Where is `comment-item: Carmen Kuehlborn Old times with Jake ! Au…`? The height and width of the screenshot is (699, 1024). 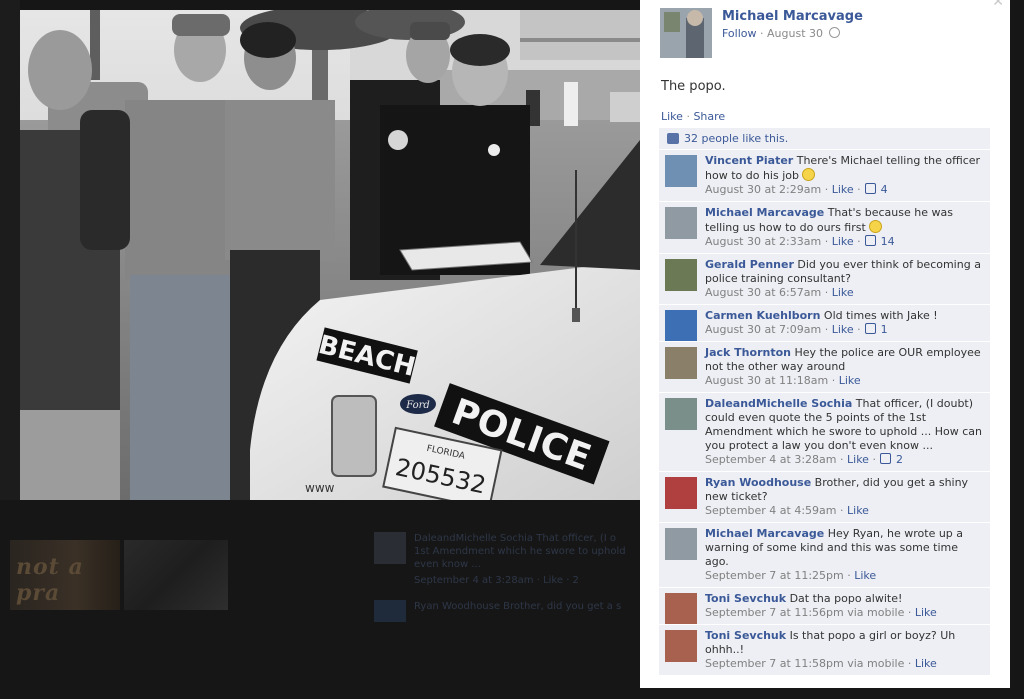
comment-item: Carmen Kuehlborn Old times with Jake ! Au… is located at coordinates (824, 323).